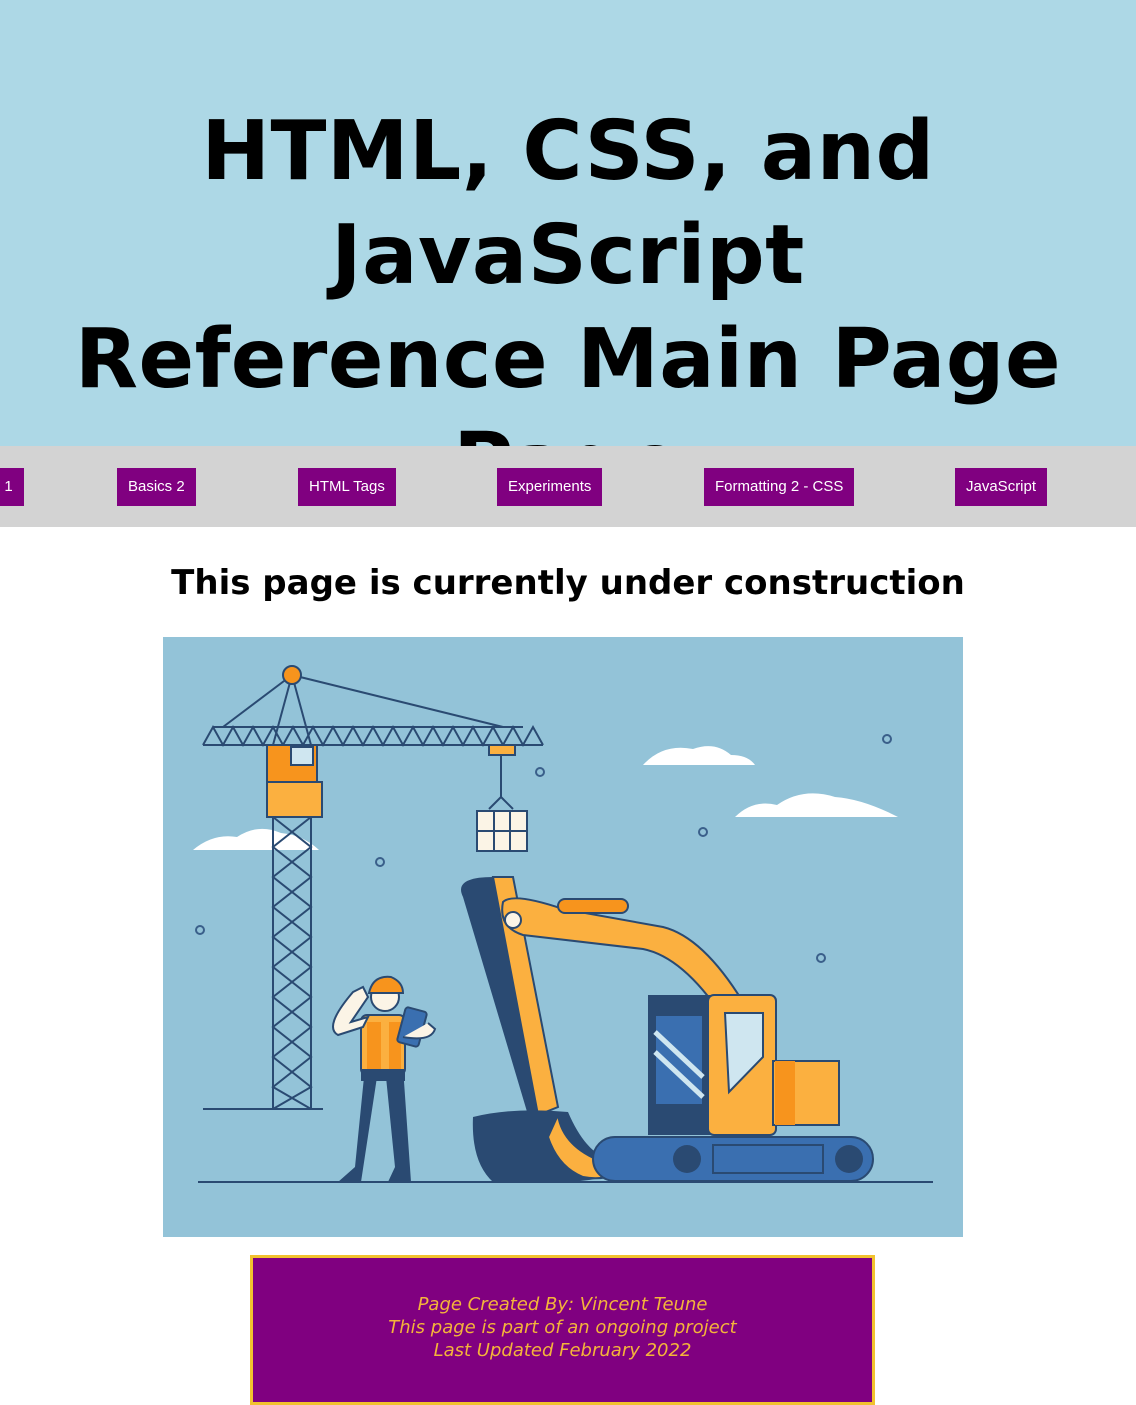  Describe the element at coordinates (550, 487) in the screenshot. I see `nav-button-experiments: Experiments` at that location.